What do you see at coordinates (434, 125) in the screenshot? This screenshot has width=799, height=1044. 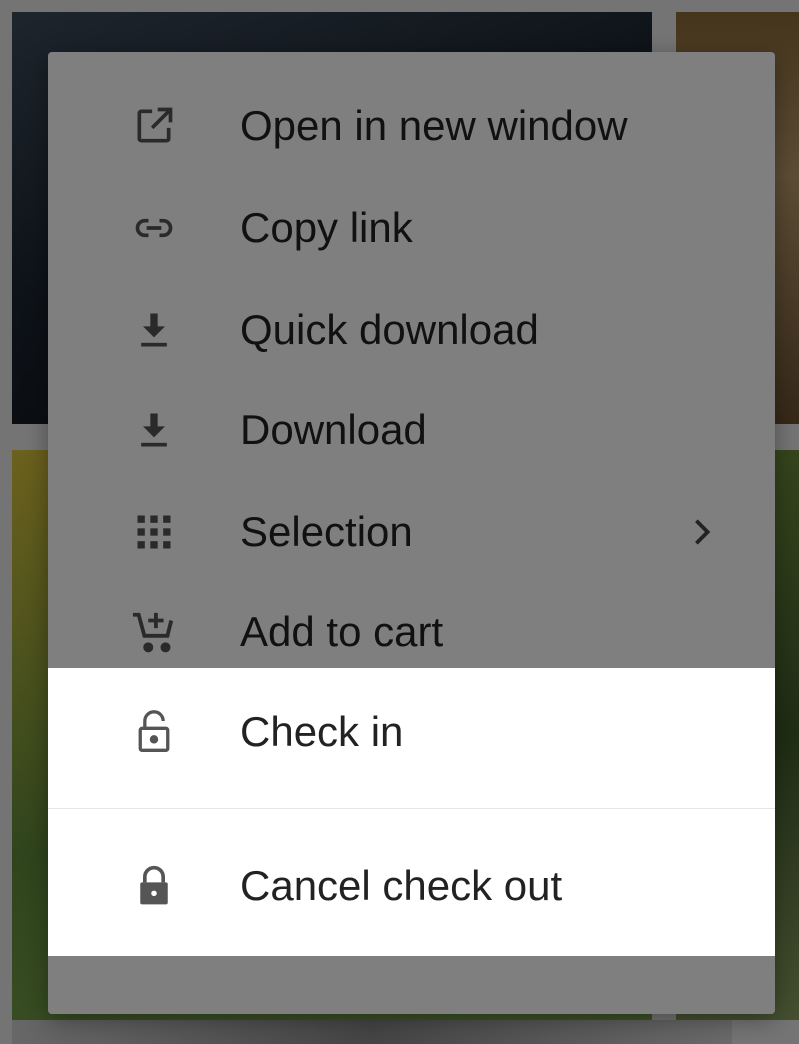 I see `menu-item-label: Open in new window` at bounding box center [434, 125].